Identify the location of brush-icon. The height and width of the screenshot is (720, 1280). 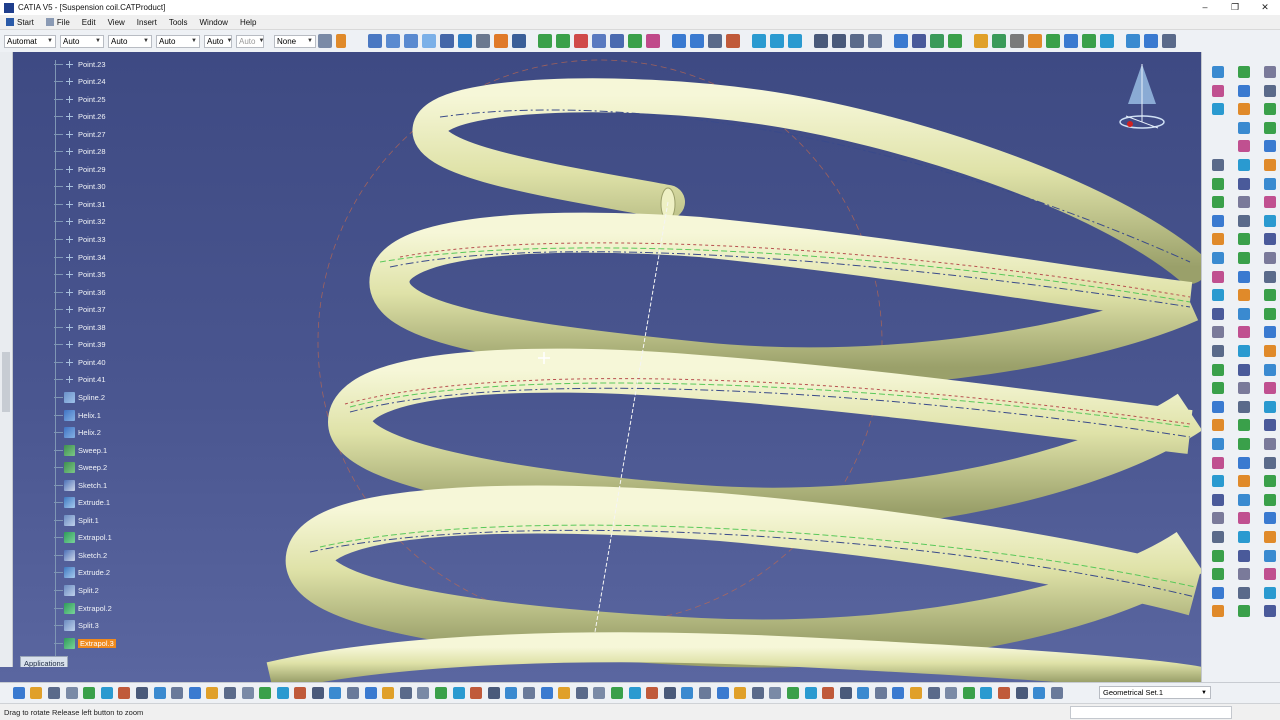
(325, 41).